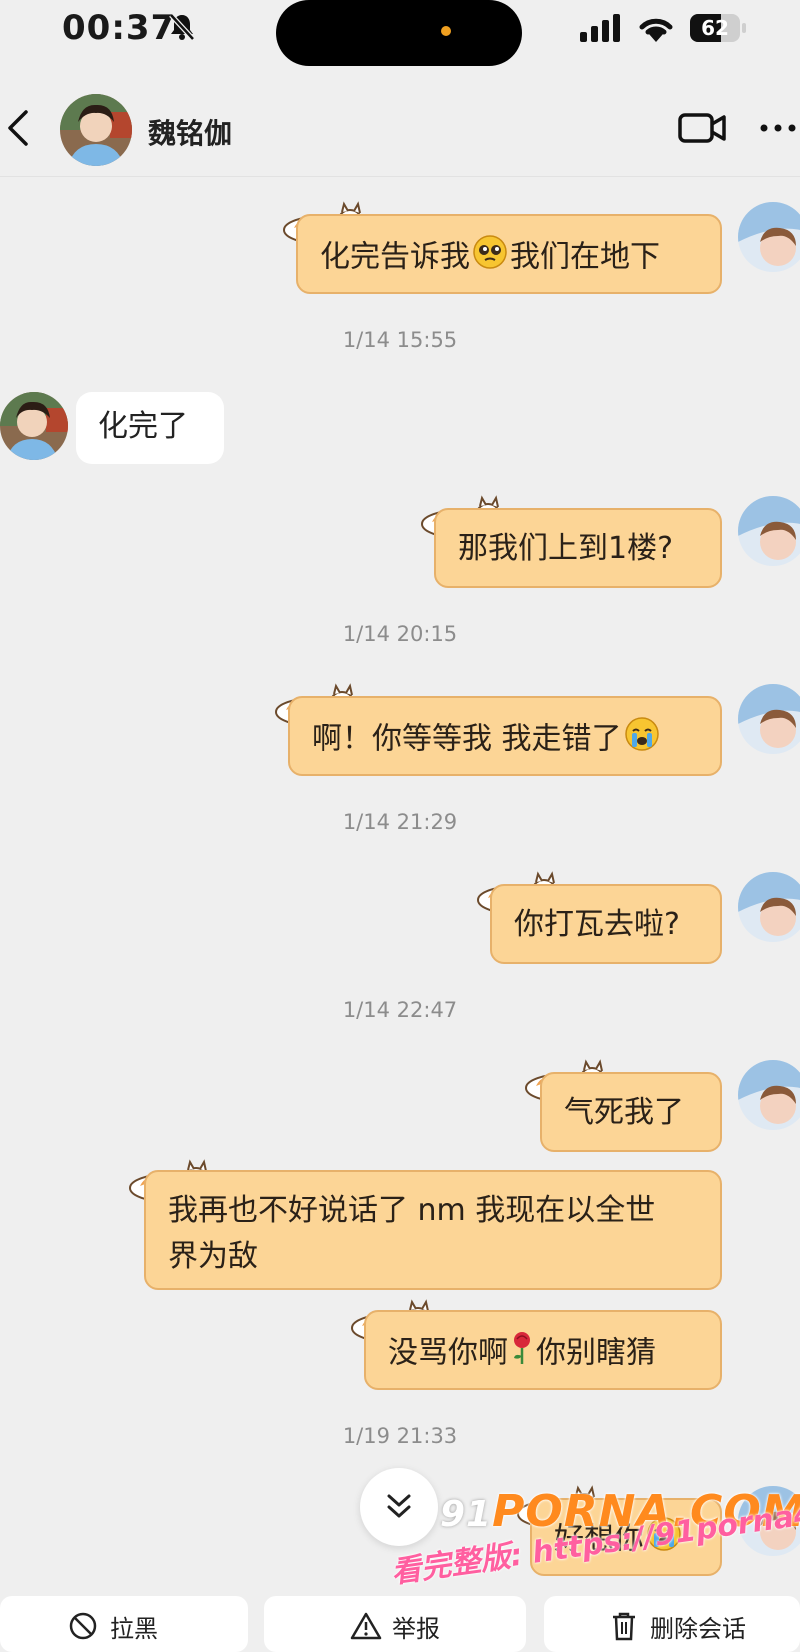 The width and height of the screenshot is (800, 1652). I want to click on message-text: 化完告诉我, so click(395, 257).